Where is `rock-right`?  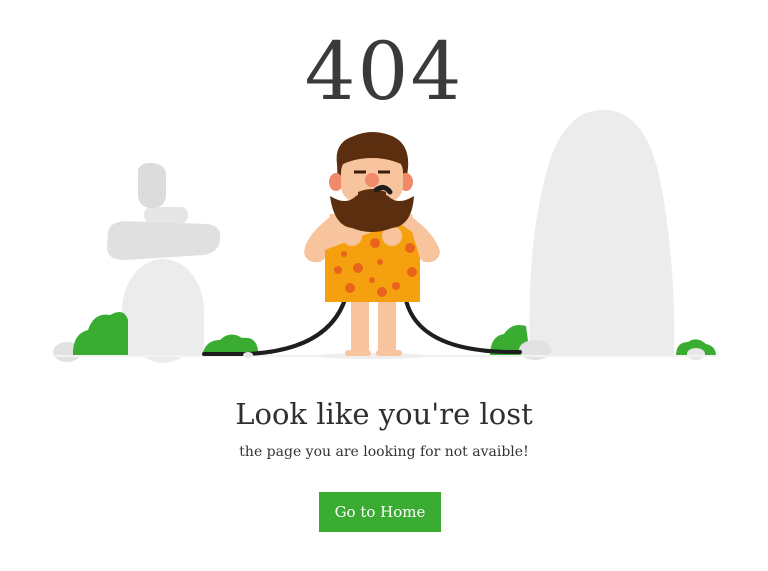
rock-right is located at coordinates (602, 232).